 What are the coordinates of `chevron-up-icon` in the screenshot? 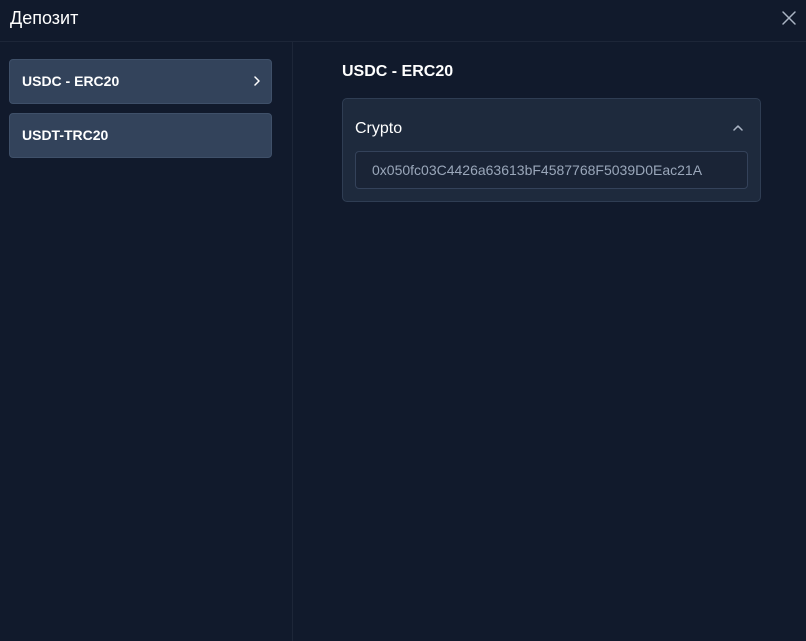 It's located at (738, 128).